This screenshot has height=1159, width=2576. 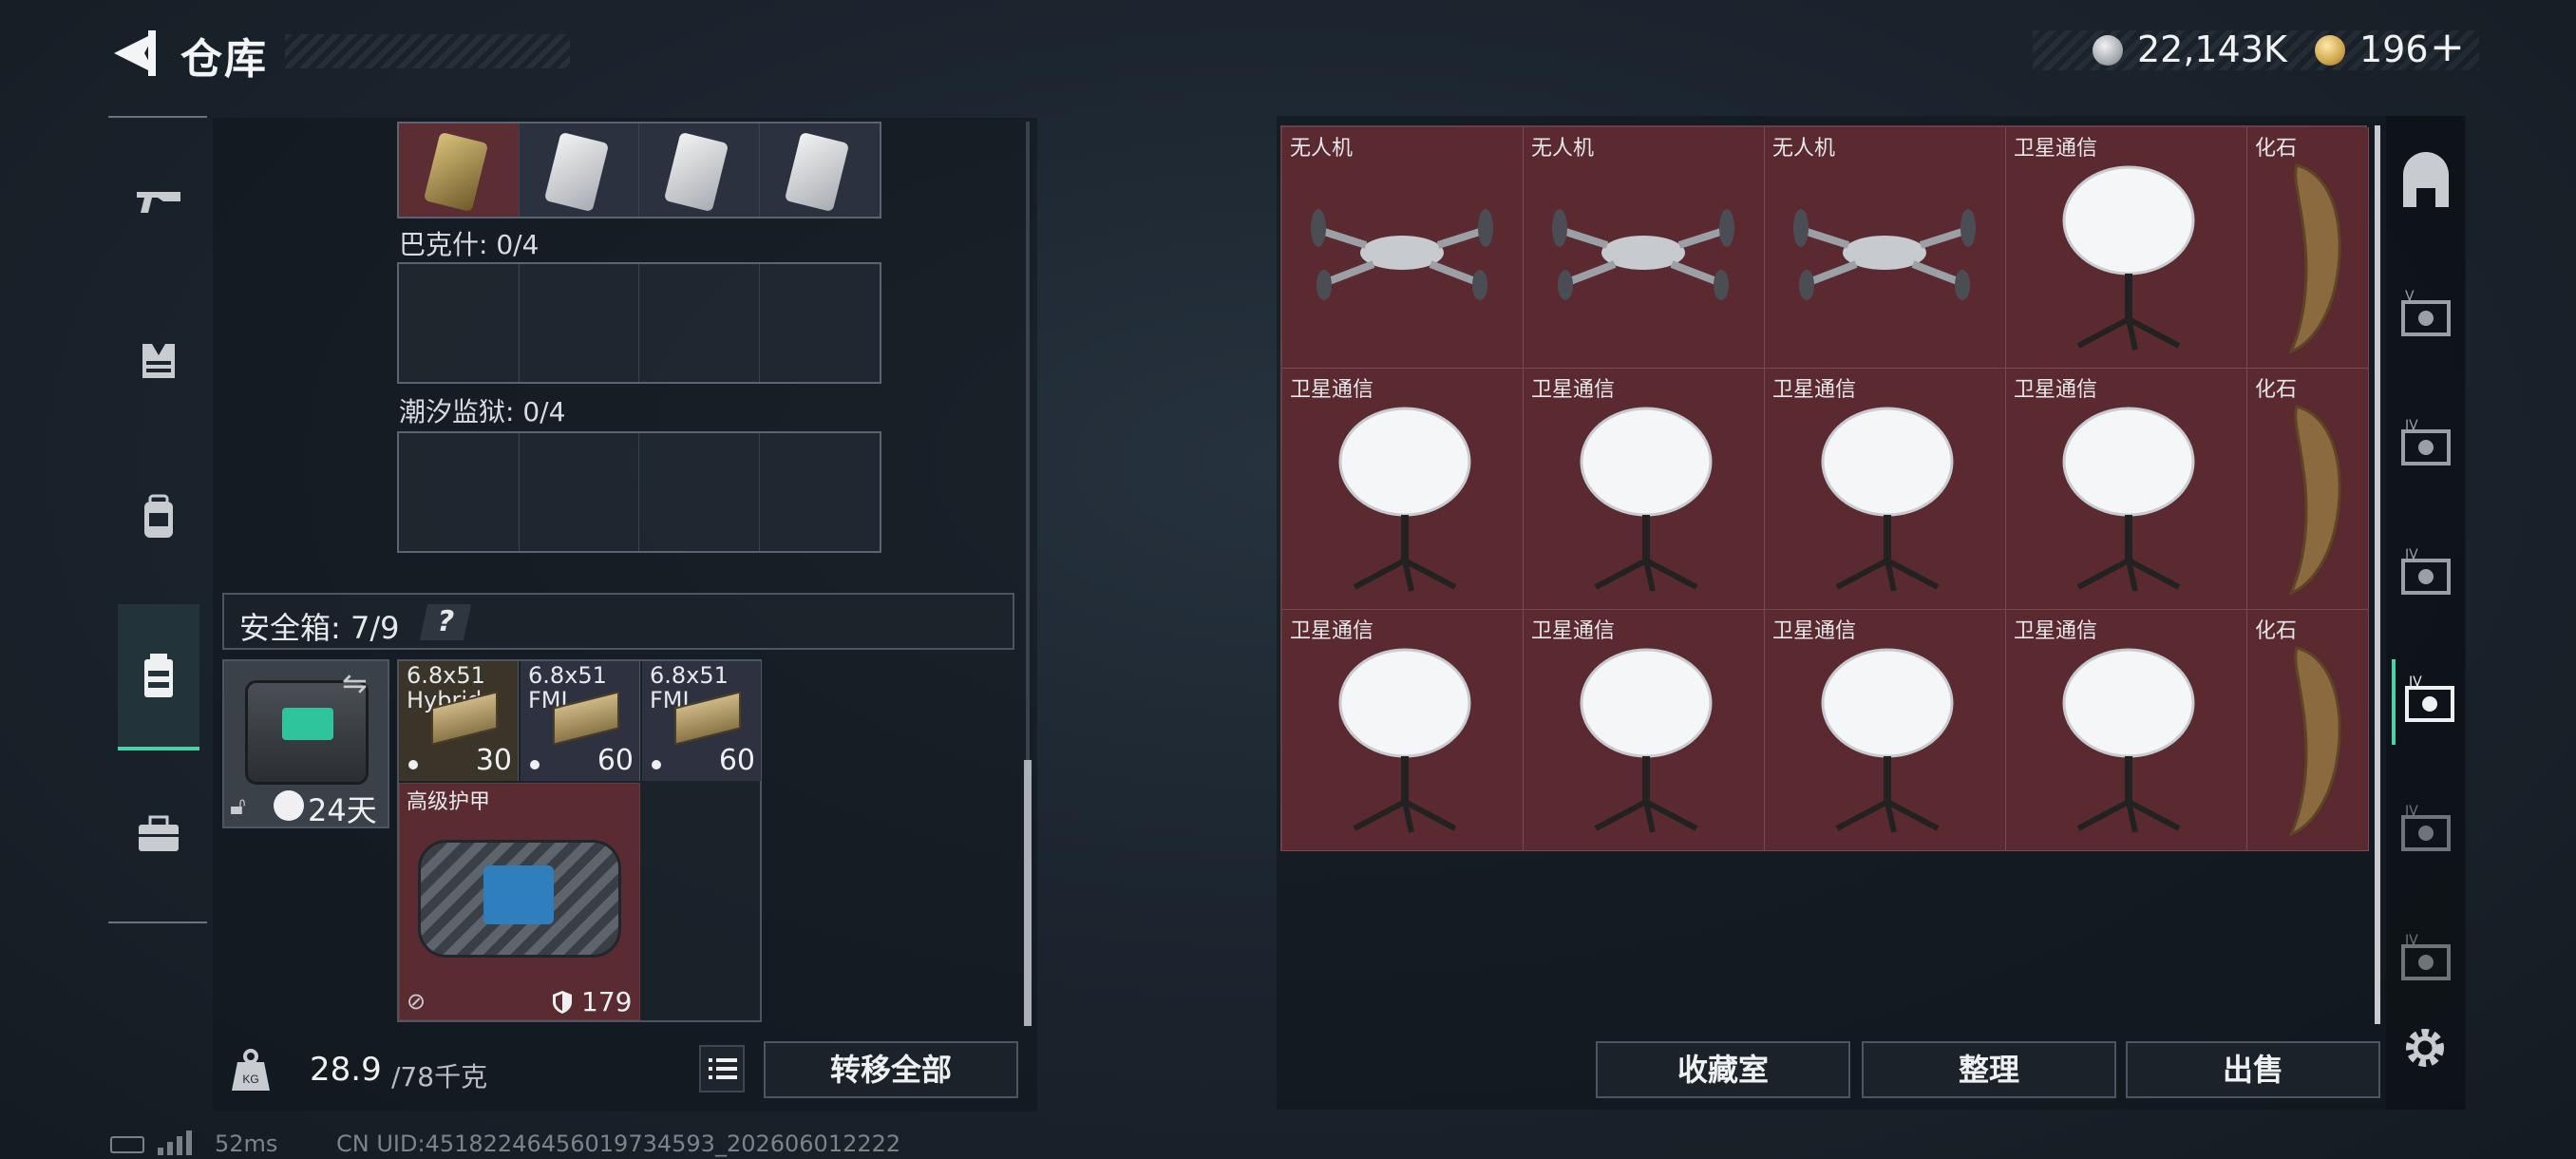 I want to click on collection-room-button: 收藏室, so click(x=1723, y=1069).